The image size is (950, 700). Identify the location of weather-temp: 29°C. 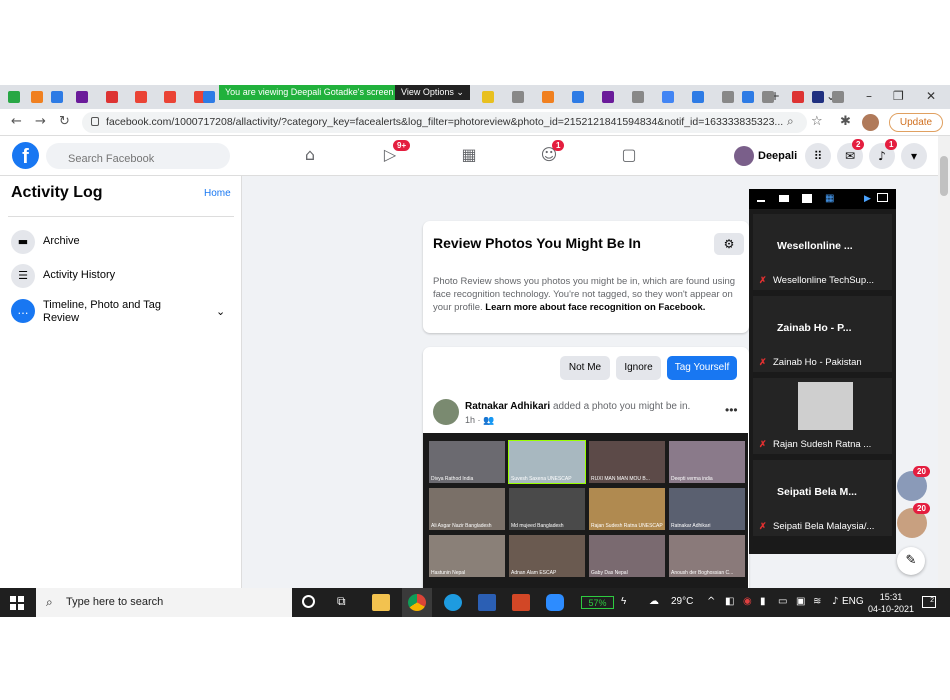
(682, 601).